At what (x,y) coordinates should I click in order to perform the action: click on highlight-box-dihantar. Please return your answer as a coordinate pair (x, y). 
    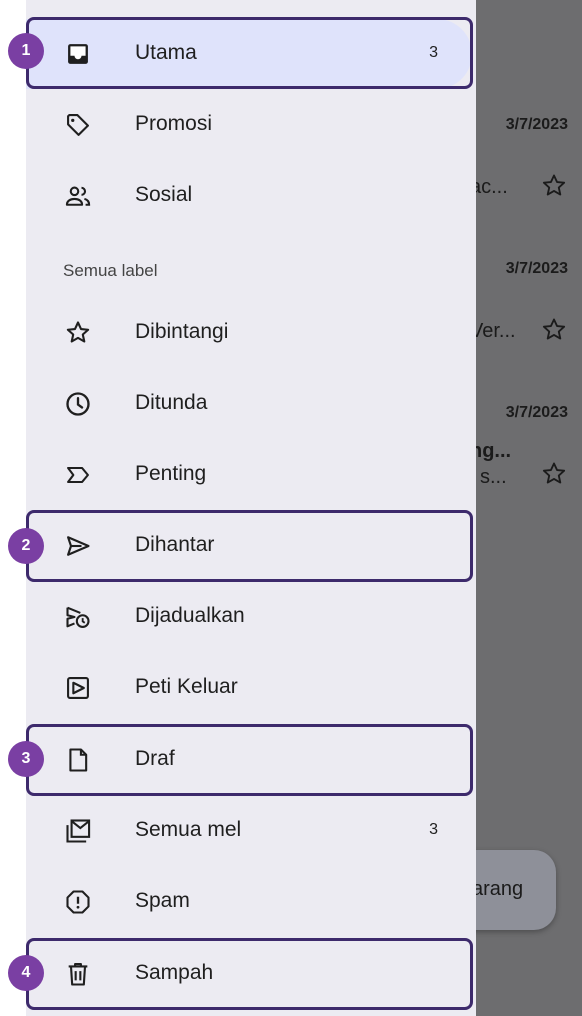
    Looking at the image, I should click on (249, 546).